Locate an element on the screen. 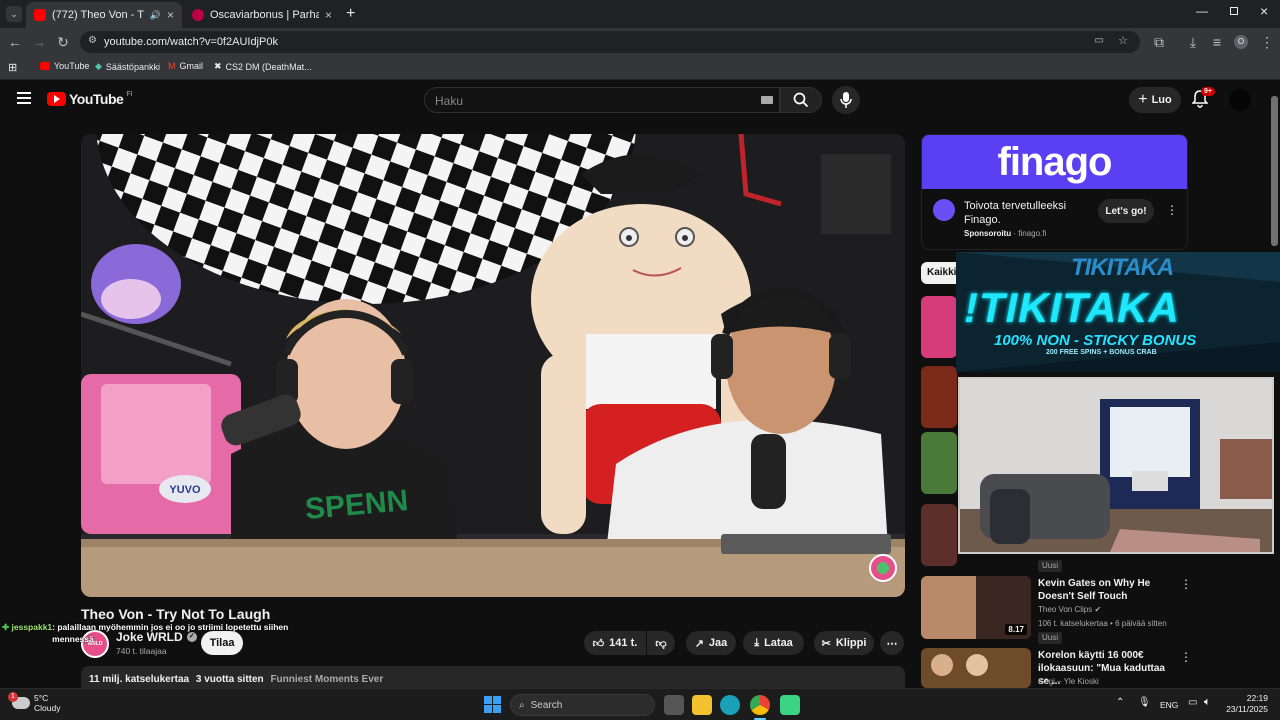 The height and width of the screenshot is (720, 1280). address-bar: ⚙ youtube.com/watch?v=0f2AUIdjP0k ▭ ☆ is located at coordinates (610, 42).